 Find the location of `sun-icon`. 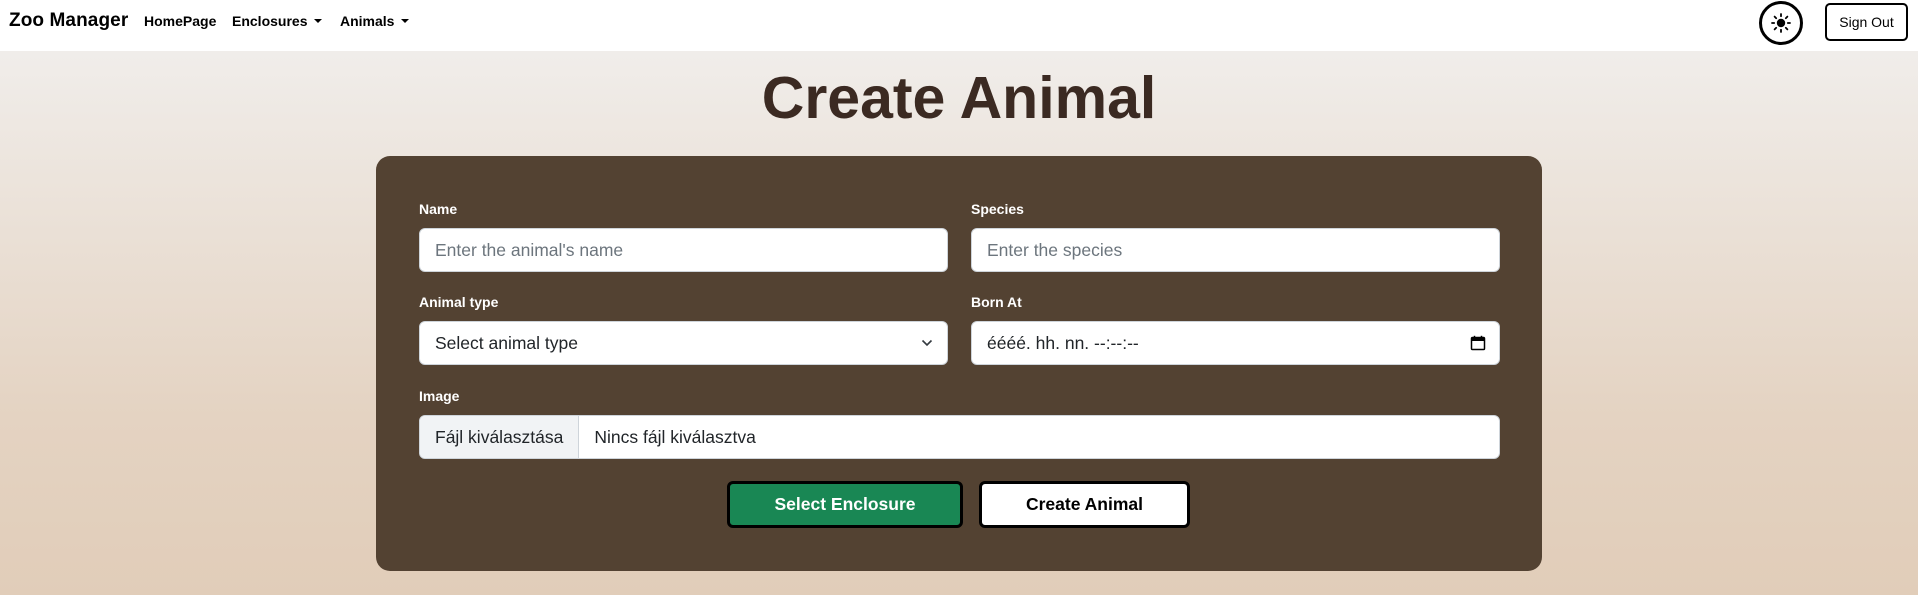

sun-icon is located at coordinates (1781, 23).